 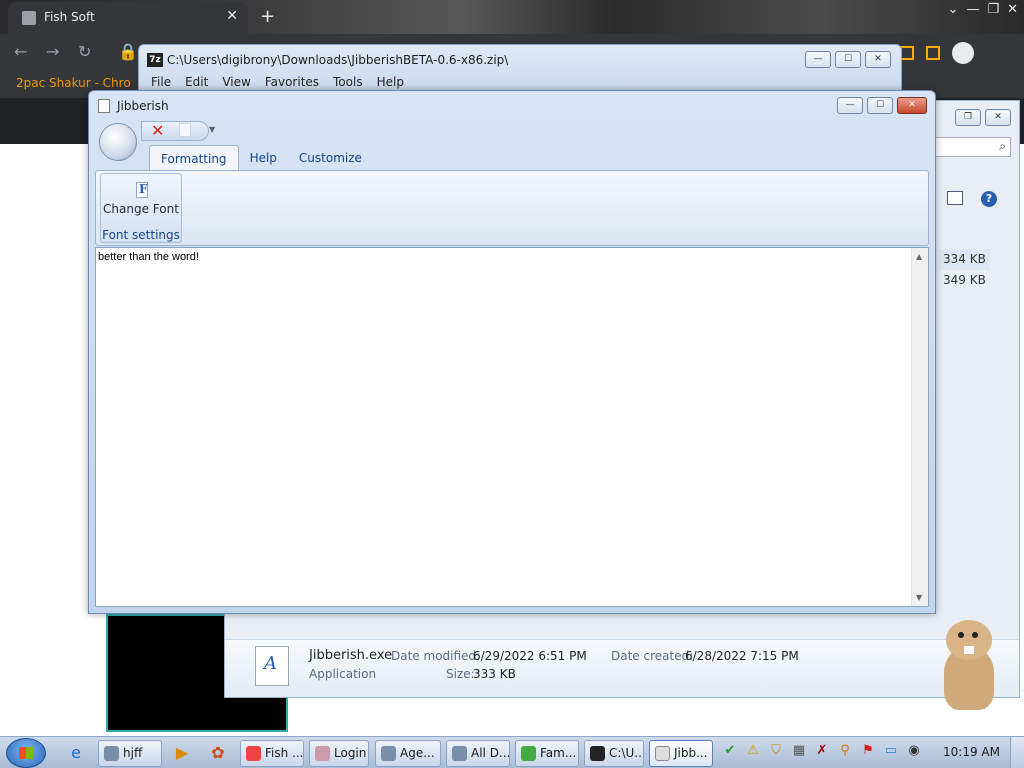 I want to click on new-document-icon, so click(x=185, y=130).